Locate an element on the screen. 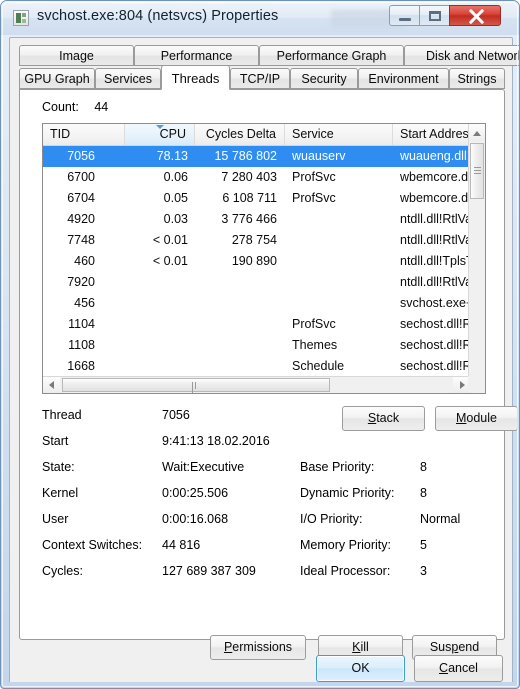 Image resolution: width=520 pixels, height=689 pixels. tab-threads: Threads is located at coordinates (195, 77).